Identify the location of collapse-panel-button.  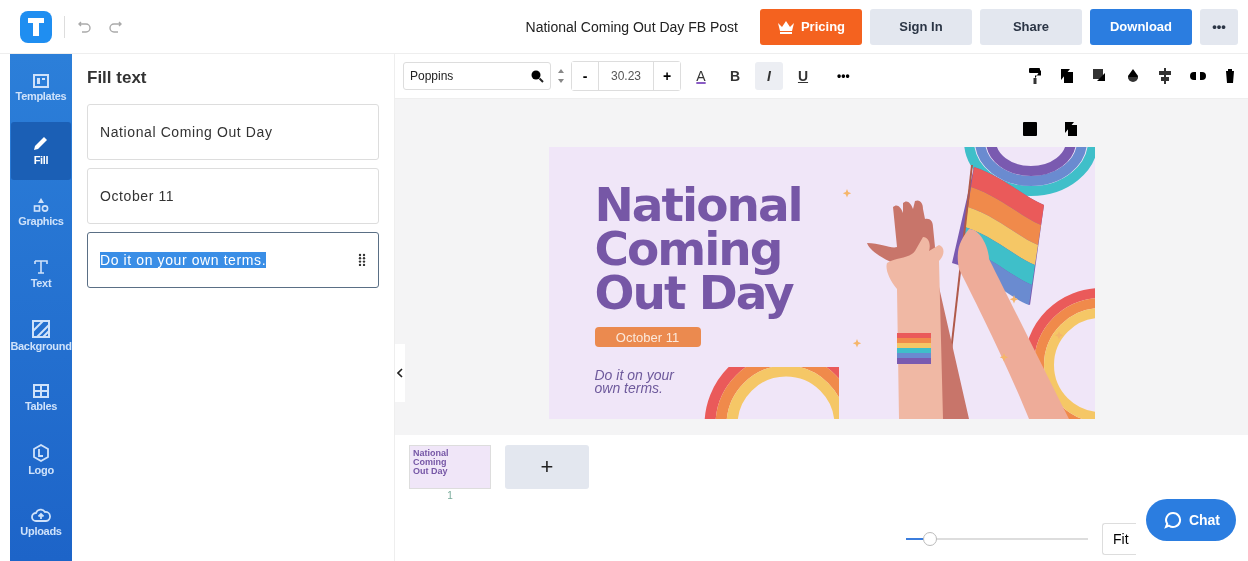
(400, 373).